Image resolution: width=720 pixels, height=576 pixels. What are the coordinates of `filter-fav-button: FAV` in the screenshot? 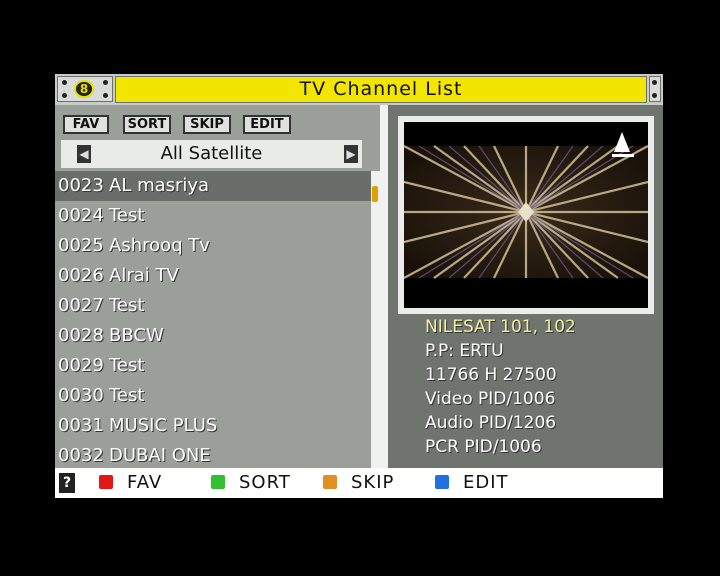 It's located at (86, 124).